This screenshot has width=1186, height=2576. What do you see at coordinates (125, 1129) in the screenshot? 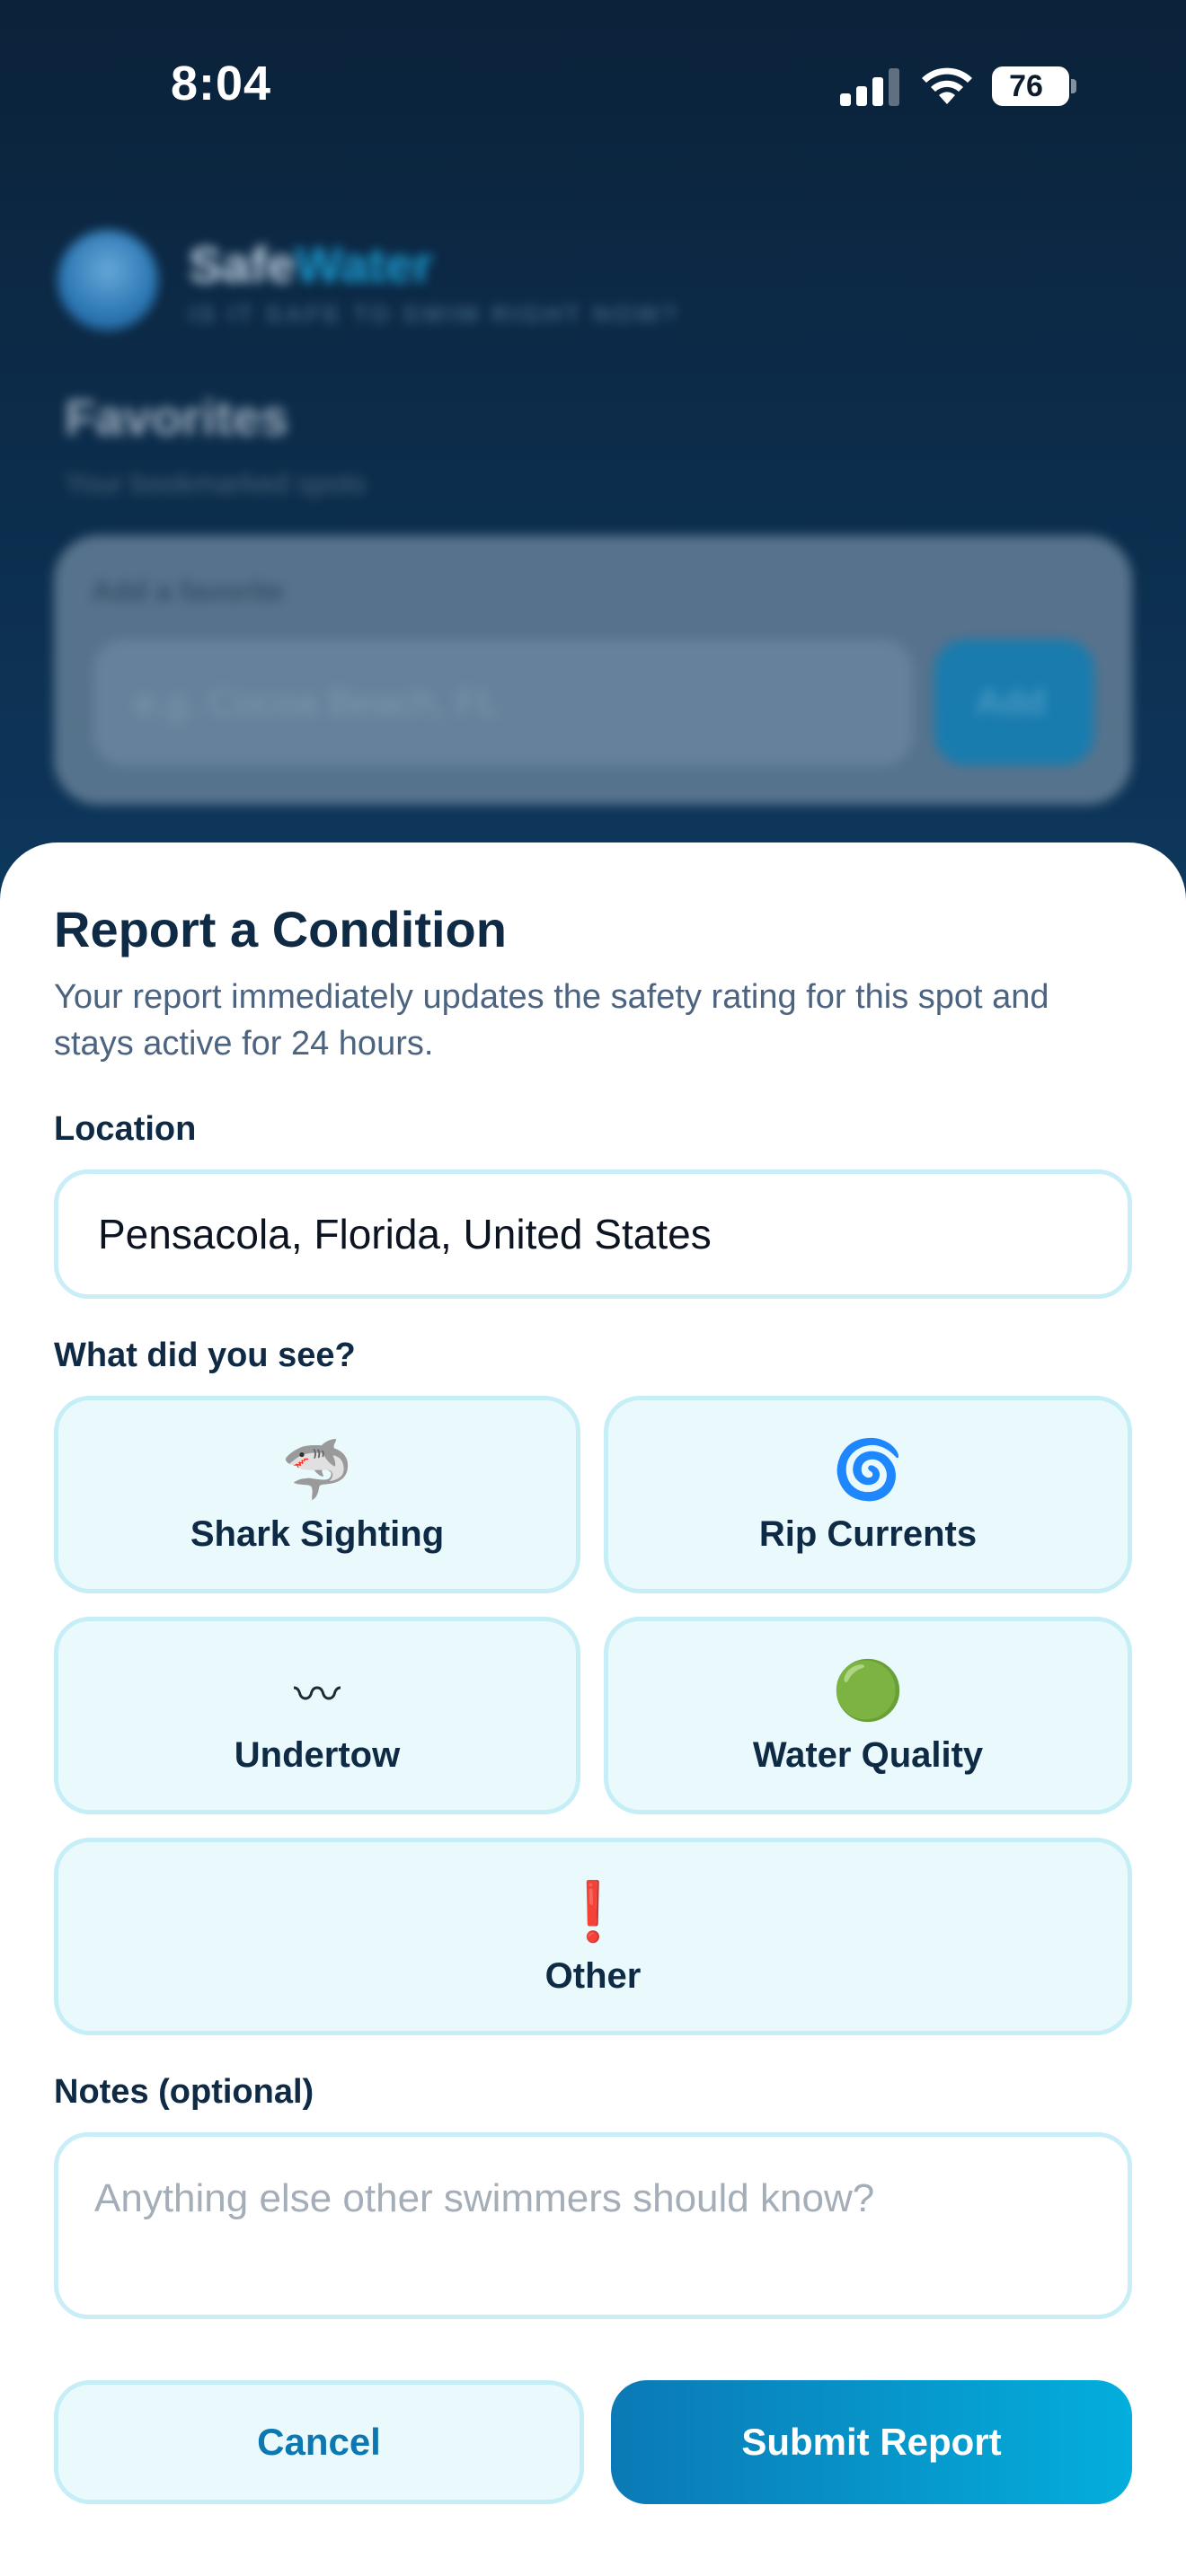
I see `location-label: Location` at bounding box center [125, 1129].